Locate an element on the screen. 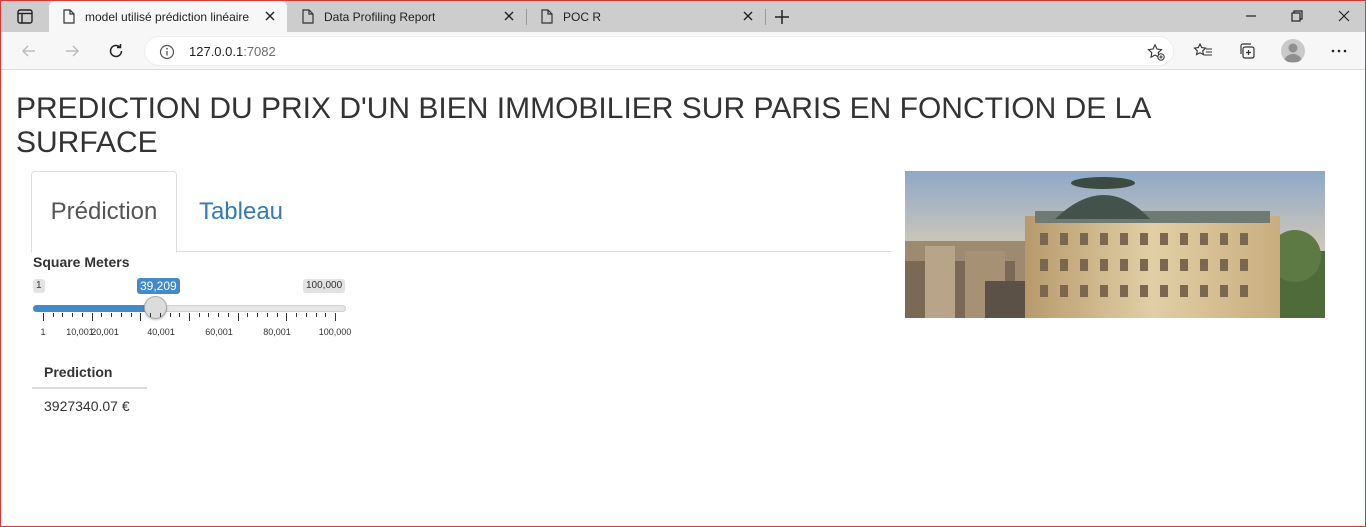 This screenshot has width=1366, height=527. refresh-icon is located at coordinates (116, 51).